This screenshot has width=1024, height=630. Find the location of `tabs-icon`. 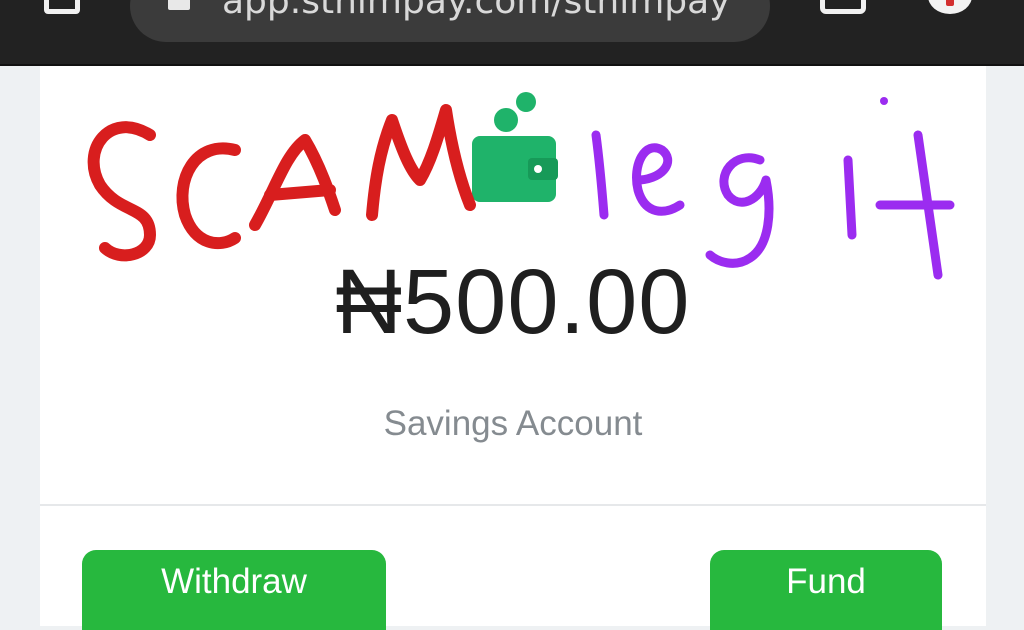

tabs-icon is located at coordinates (843, 7).